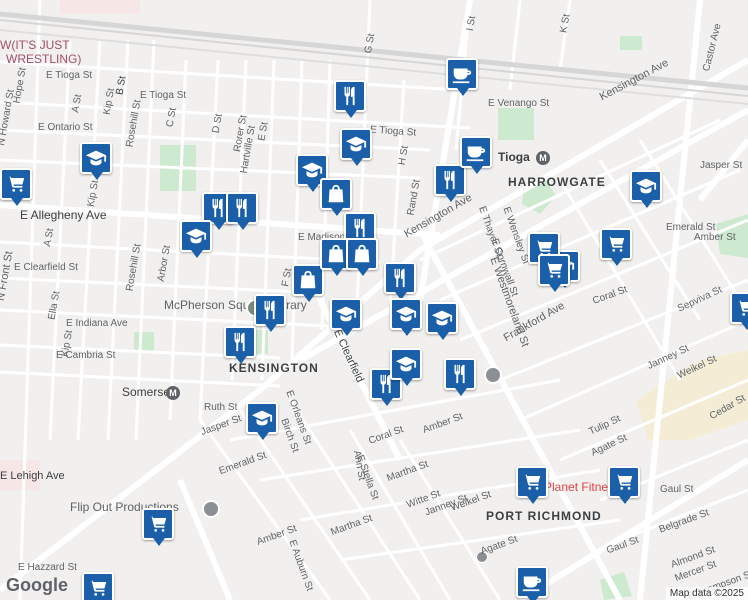  I want to click on street-label: E Allegheny Ave, so click(63, 215).